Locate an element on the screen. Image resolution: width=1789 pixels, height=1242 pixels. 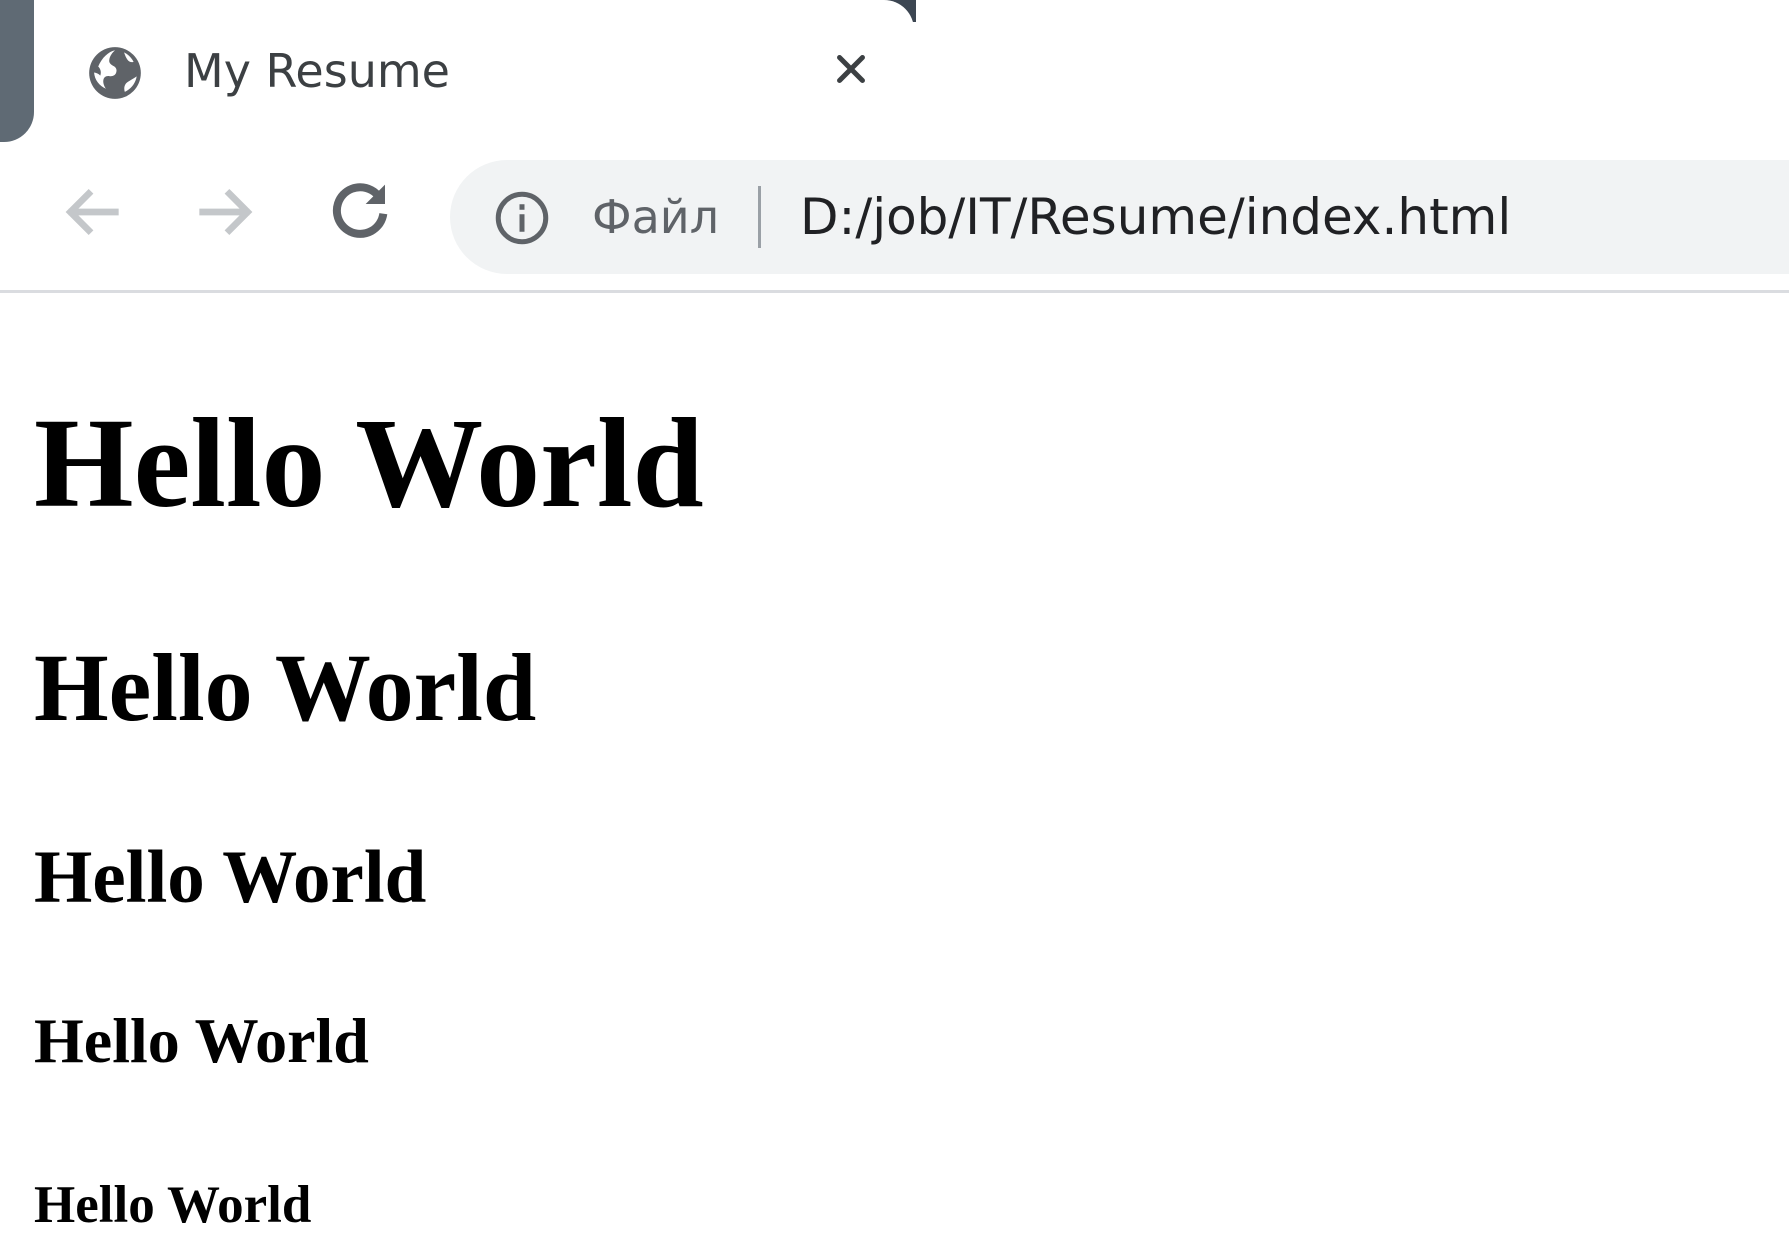
tab-strip: My Resume is located at coordinates (894, 75).